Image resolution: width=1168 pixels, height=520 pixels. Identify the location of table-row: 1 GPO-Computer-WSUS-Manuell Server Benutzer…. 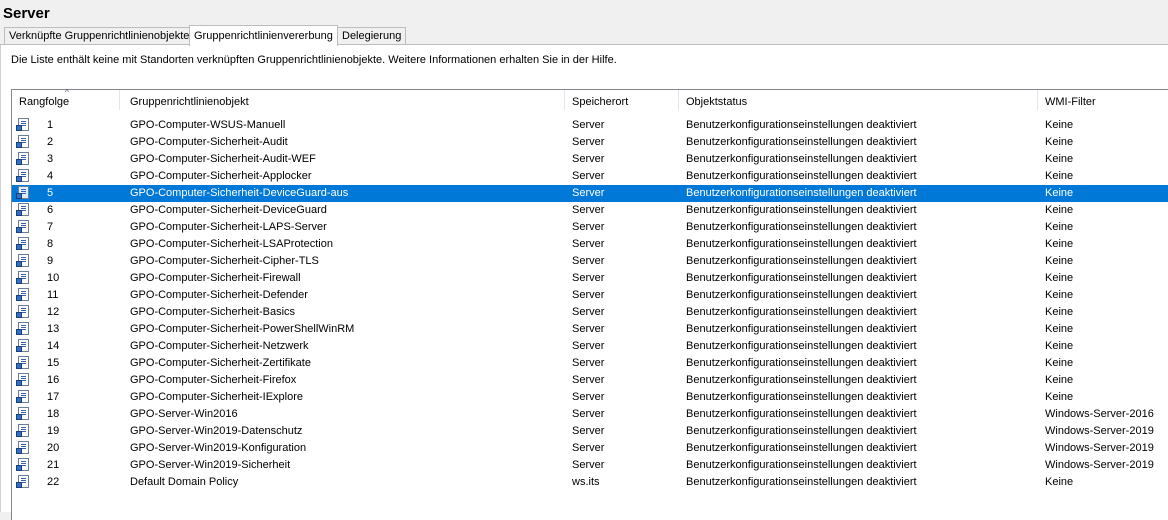
(590, 125).